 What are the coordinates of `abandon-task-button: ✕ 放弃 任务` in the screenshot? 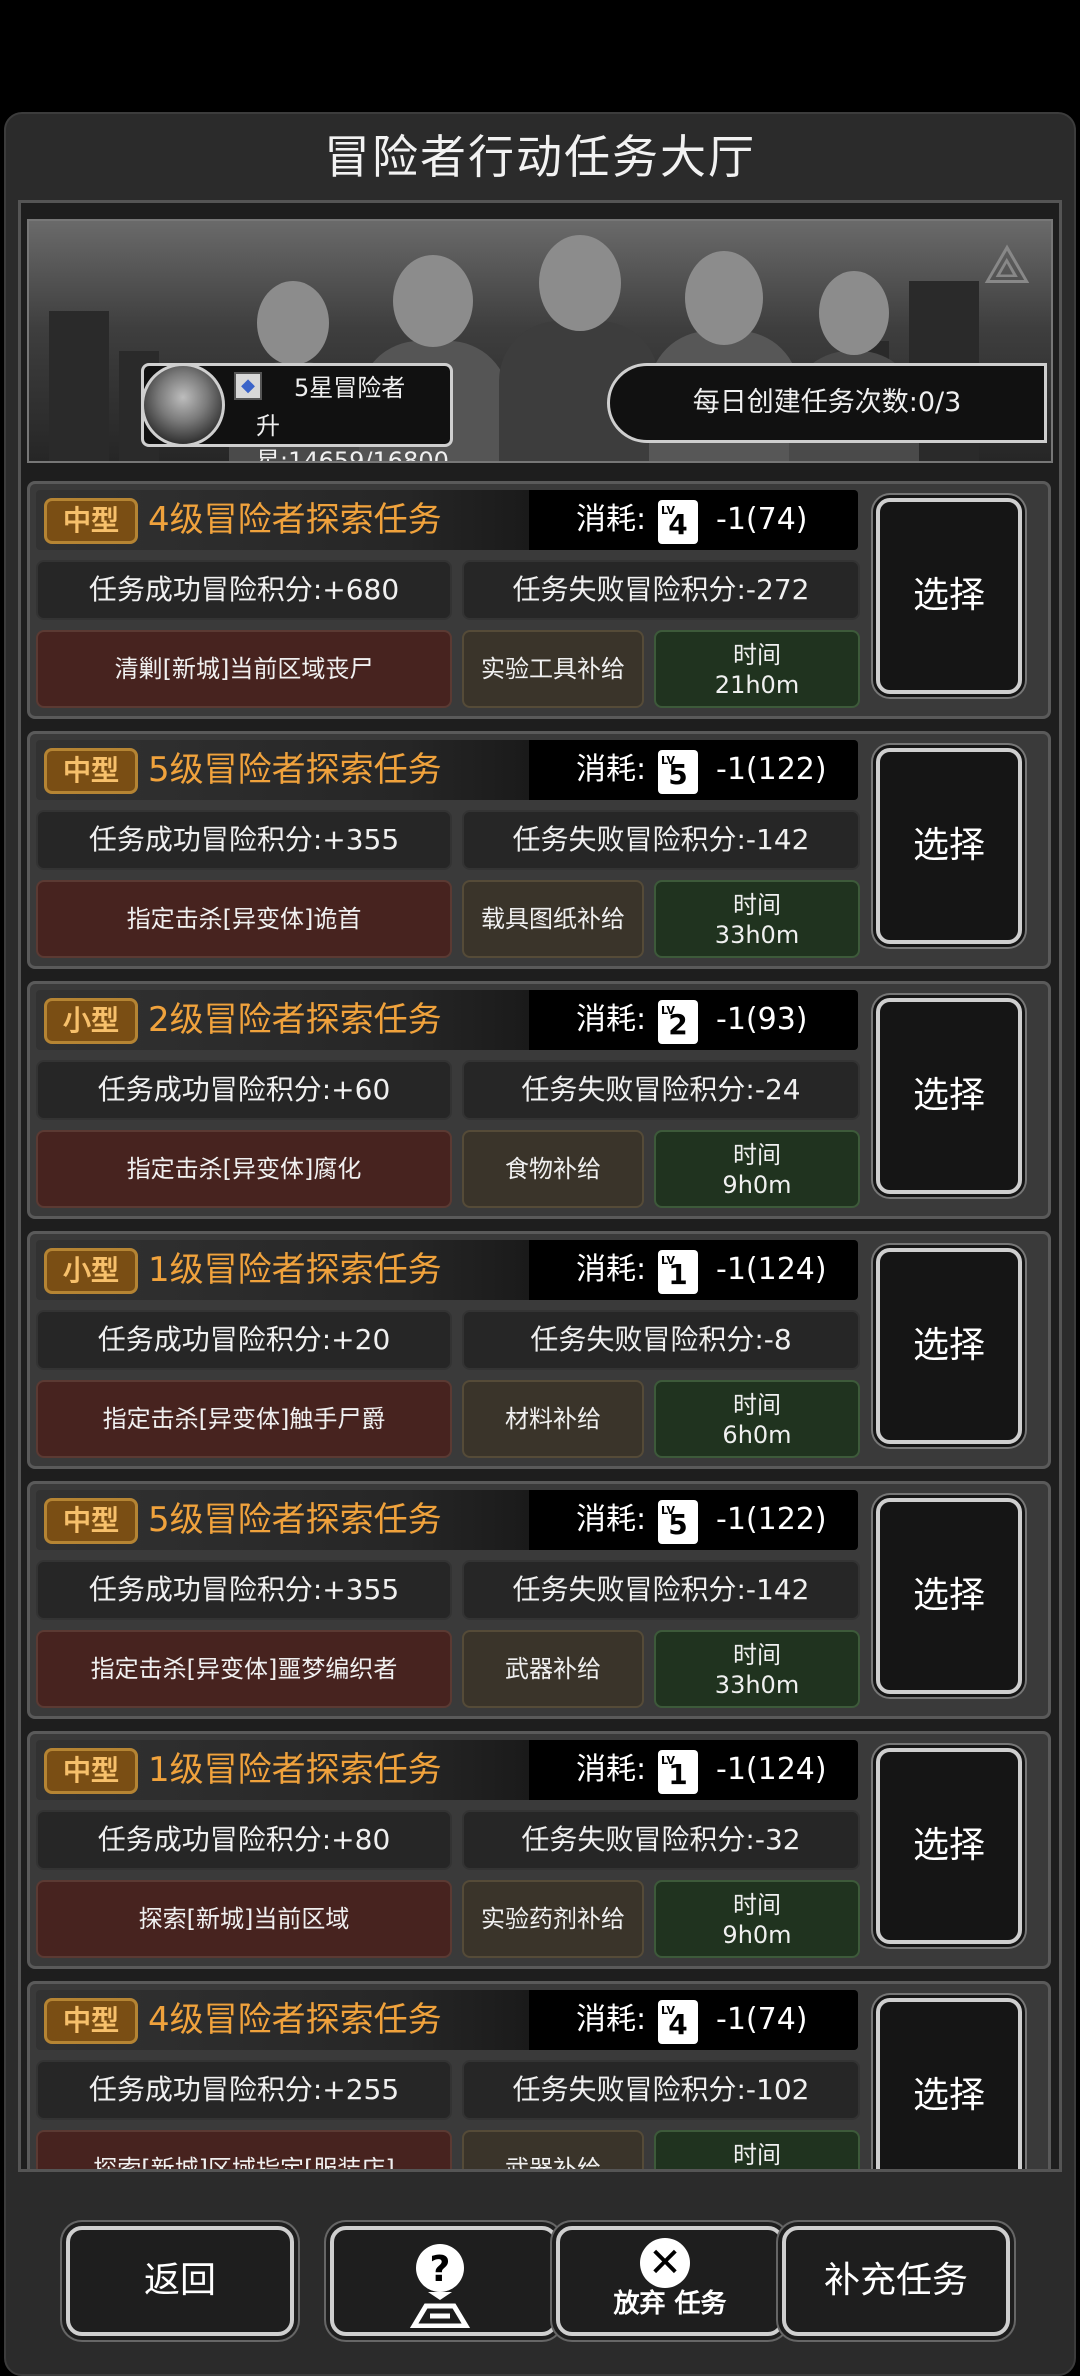 It's located at (670, 2281).